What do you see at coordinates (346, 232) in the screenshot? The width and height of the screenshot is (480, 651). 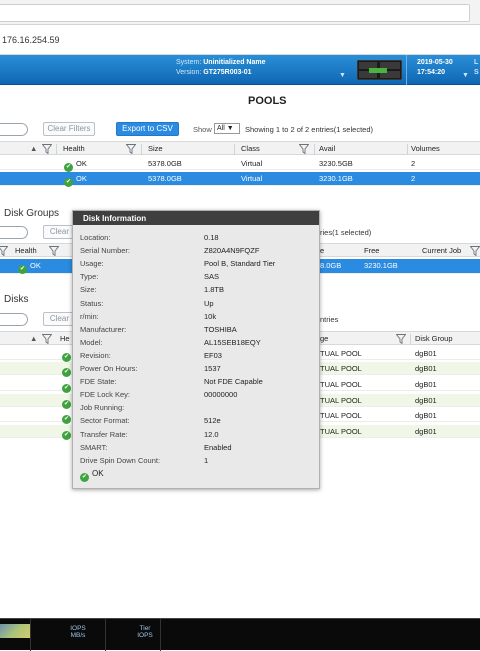 I see `disk-groups-summary: ries(1 selected)` at bounding box center [346, 232].